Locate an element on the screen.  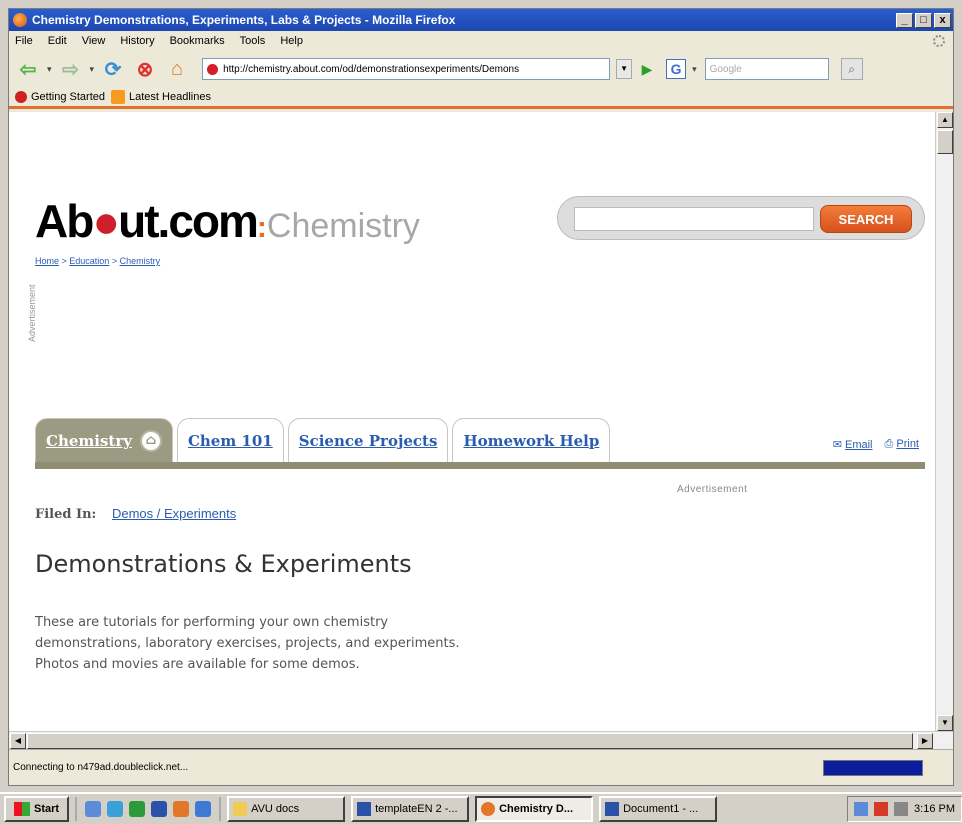
messenger-icon is located at coordinates (115, 809).